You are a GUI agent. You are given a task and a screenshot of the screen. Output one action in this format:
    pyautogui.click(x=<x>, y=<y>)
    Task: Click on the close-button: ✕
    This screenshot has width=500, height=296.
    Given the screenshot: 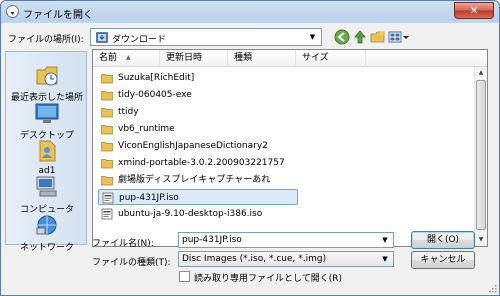 What is the action you would take?
    pyautogui.click(x=474, y=10)
    